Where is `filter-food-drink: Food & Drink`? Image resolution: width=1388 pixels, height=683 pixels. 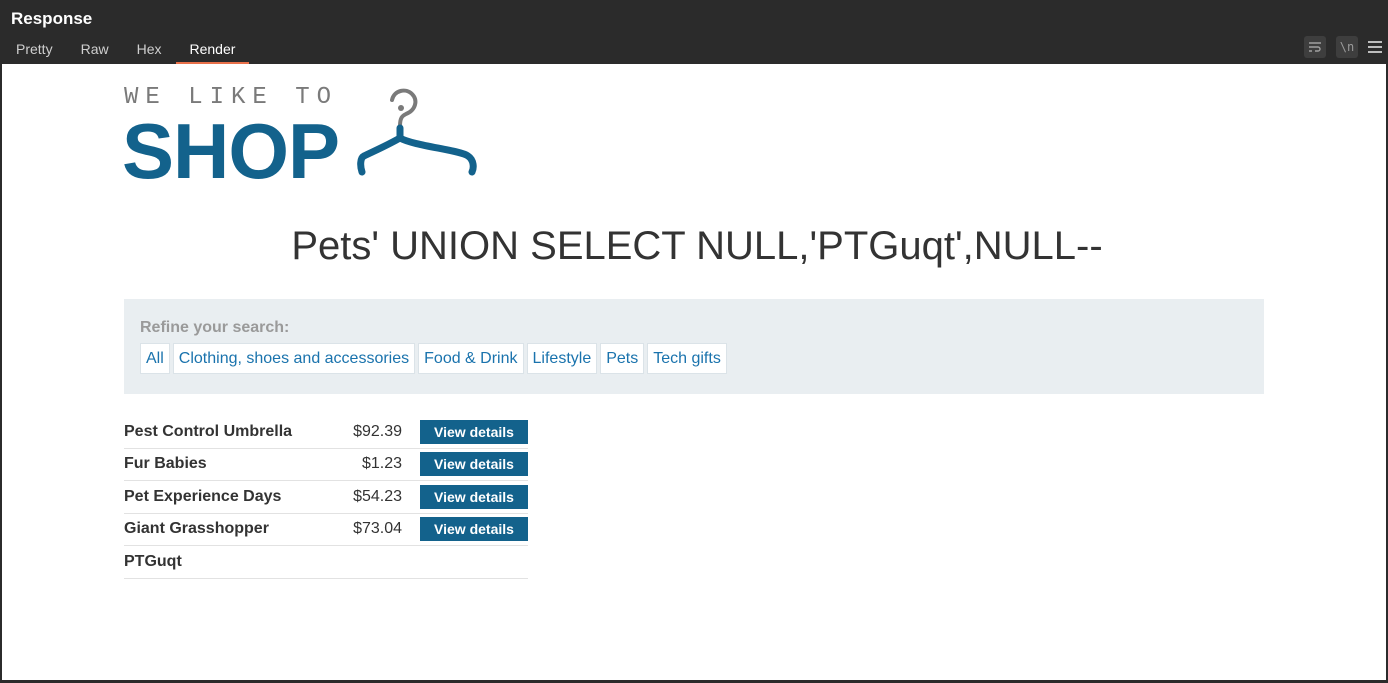 filter-food-drink: Food & Drink is located at coordinates (471, 358).